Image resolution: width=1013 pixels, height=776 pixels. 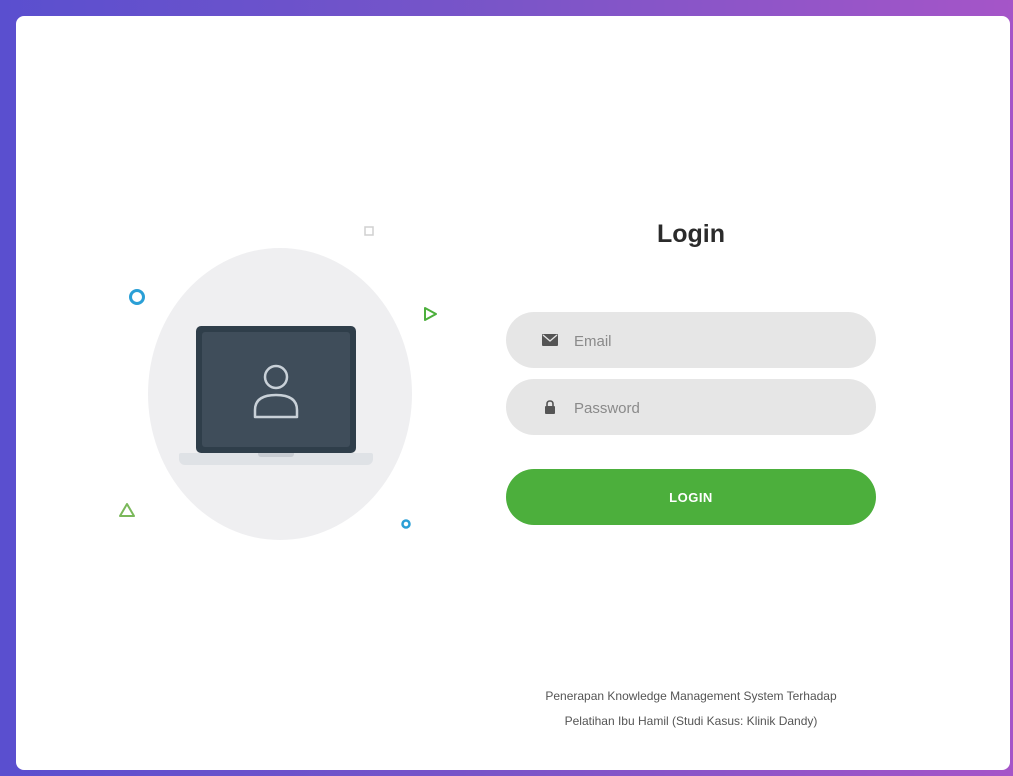 I want to click on small-circle-deco-icon, so click(x=406, y=524).